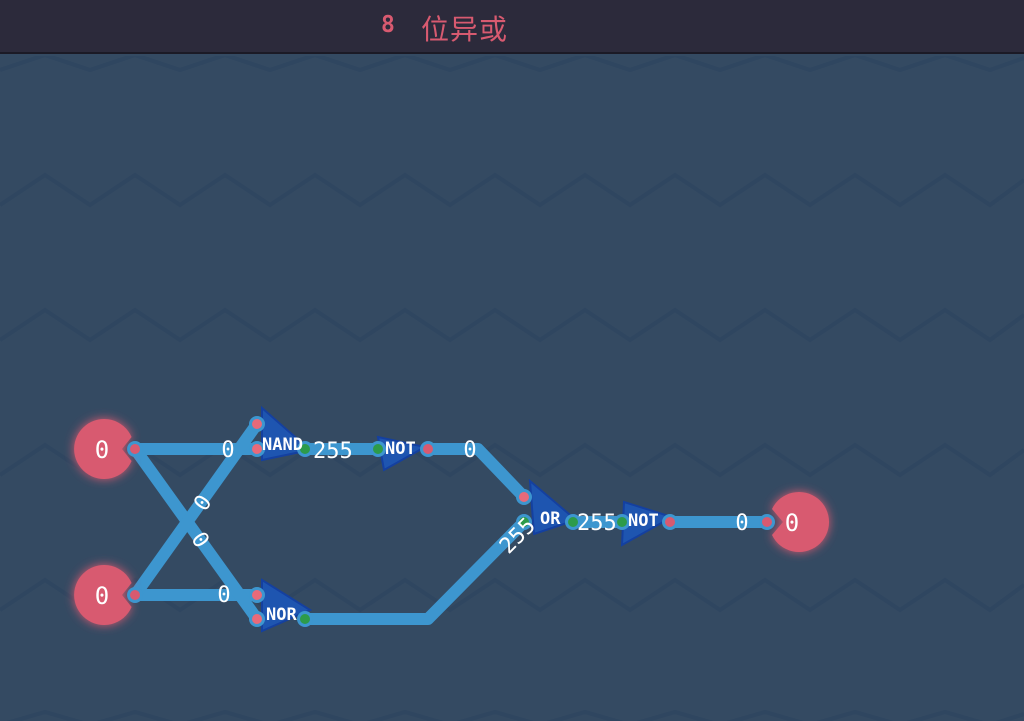 The image size is (1024, 721). Describe the element at coordinates (741, 523) in the screenshot. I see `wire-value-not-to-output: 0` at that location.